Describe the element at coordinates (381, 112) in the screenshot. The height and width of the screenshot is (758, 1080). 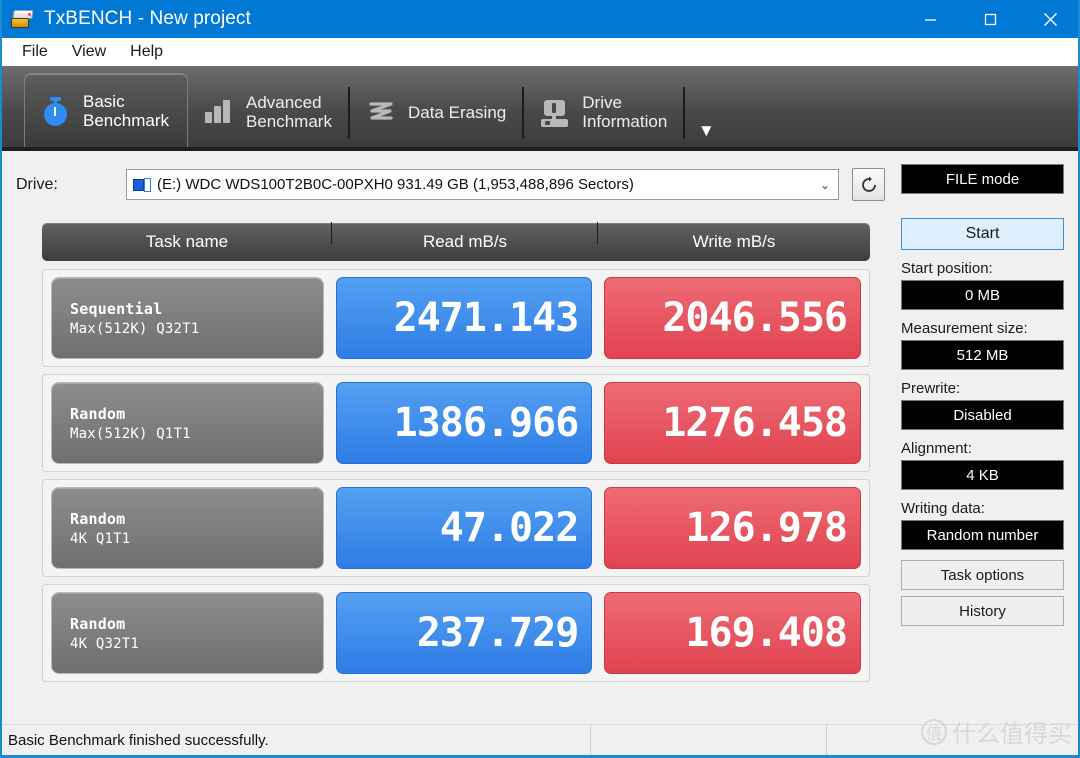
I see `eraser-zigzag-icon` at that location.